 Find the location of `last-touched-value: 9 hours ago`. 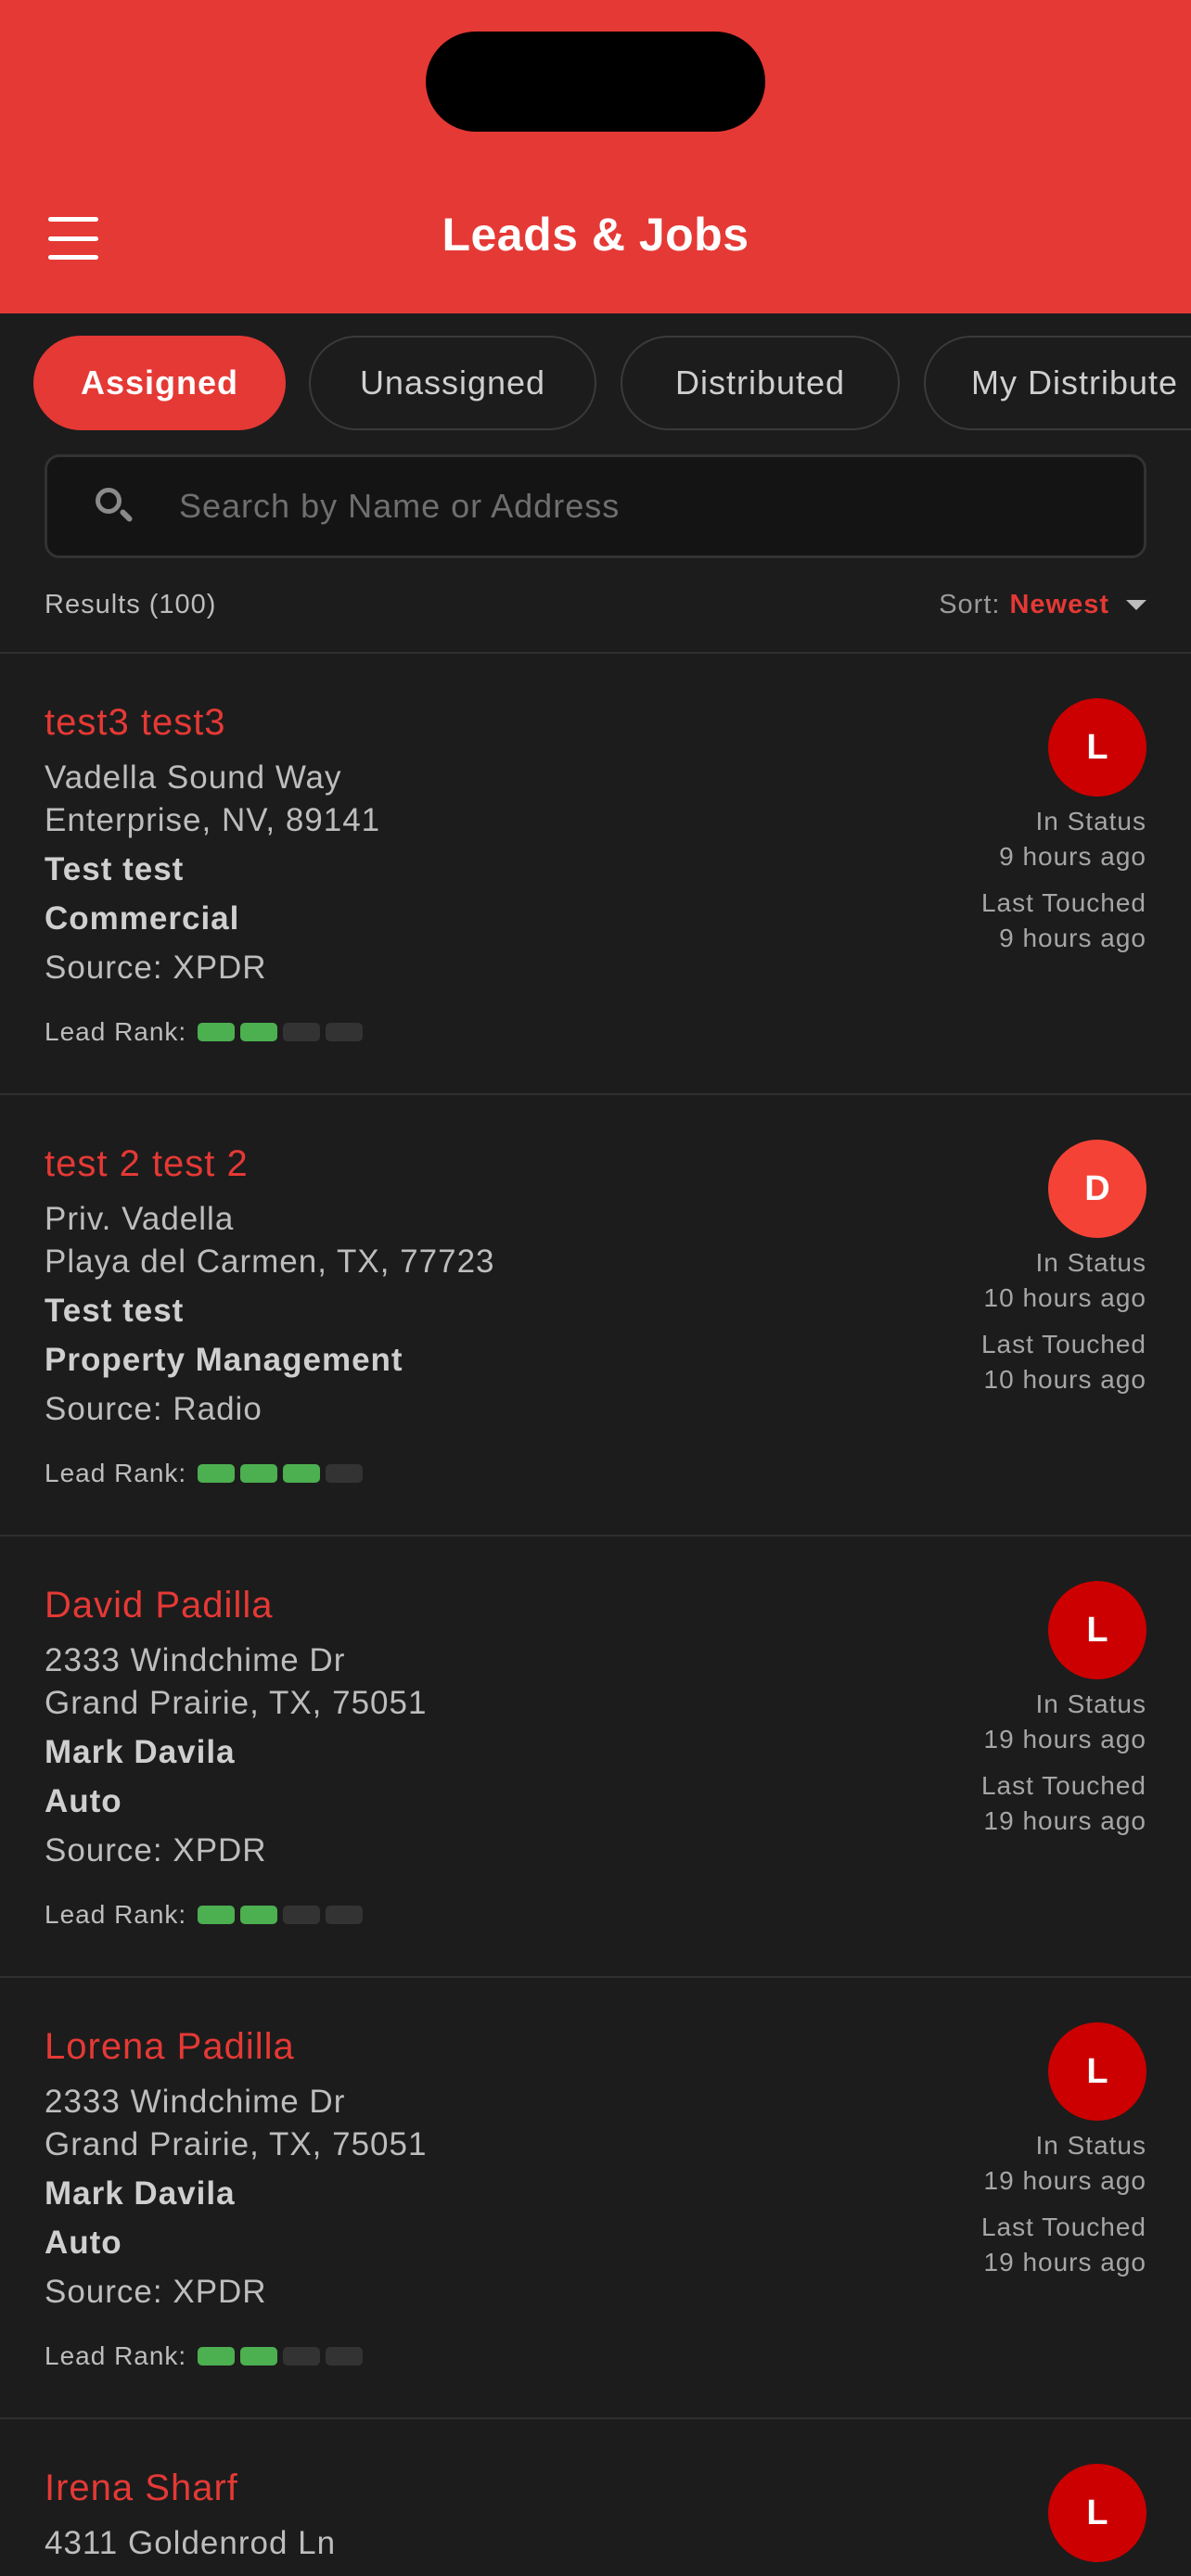

last-touched-value: 9 hours ago is located at coordinates (1073, 938).